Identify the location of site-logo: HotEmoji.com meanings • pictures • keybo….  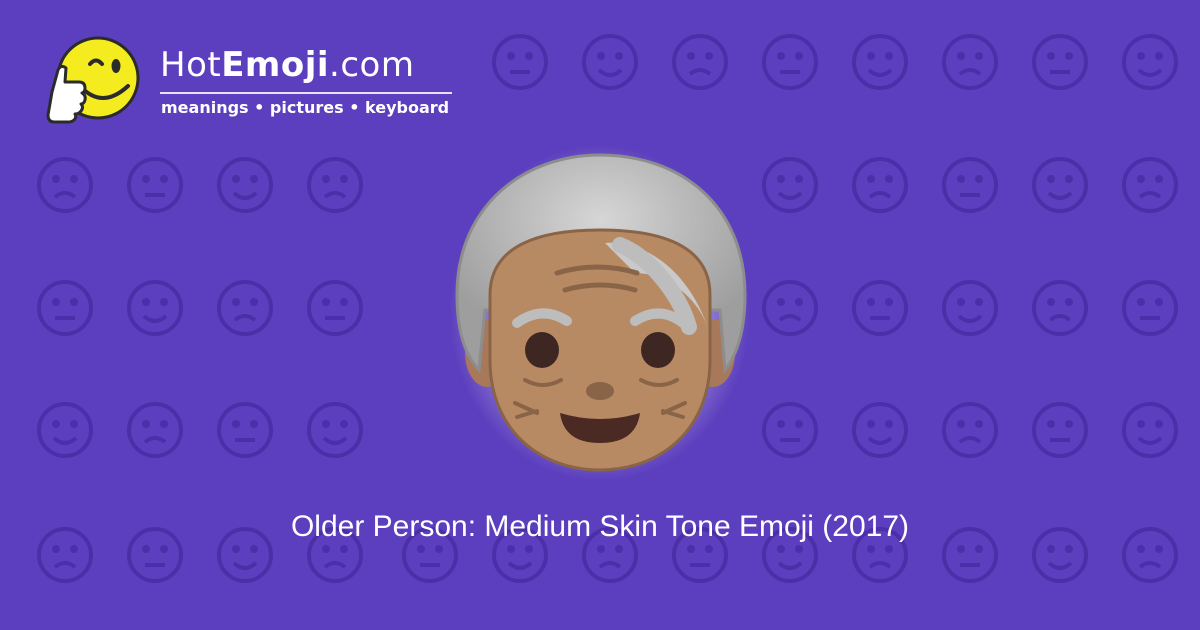
(255, 84).